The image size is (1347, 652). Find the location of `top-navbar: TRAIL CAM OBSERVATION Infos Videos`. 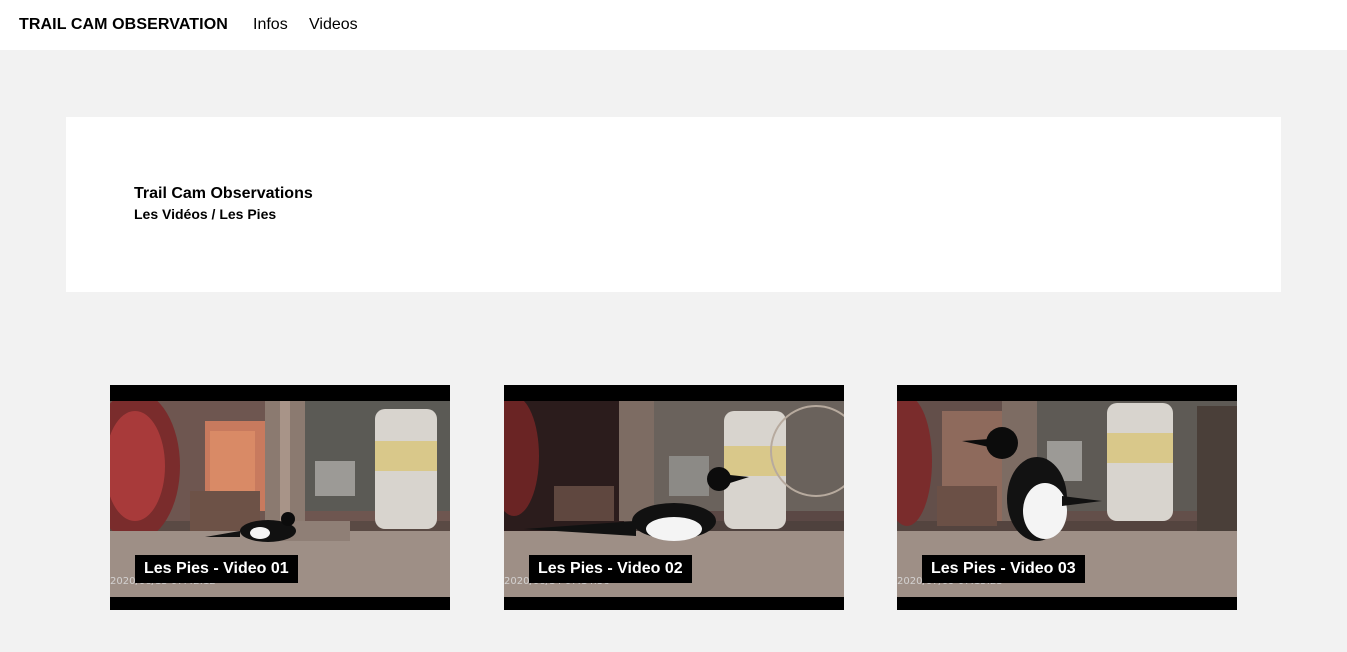

top-navbar: TRAIL CAM OBSERVATION Infos Videos is located at coordinates (673, 25).